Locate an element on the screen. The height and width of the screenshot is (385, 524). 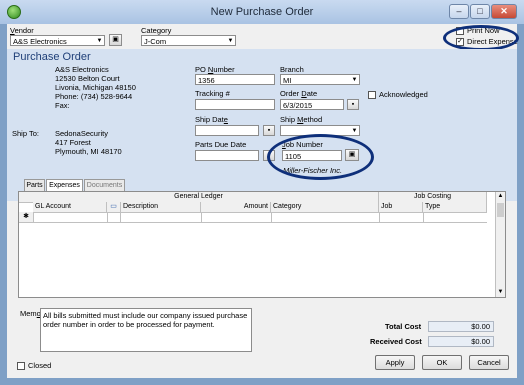
acknowledged-label: Acknowledged is located at coordinates (403, 94).